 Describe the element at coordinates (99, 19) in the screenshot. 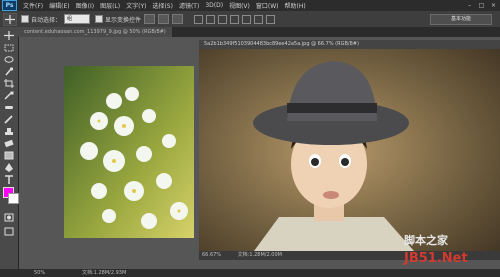

I see `show-transform-checkbox` at that location.